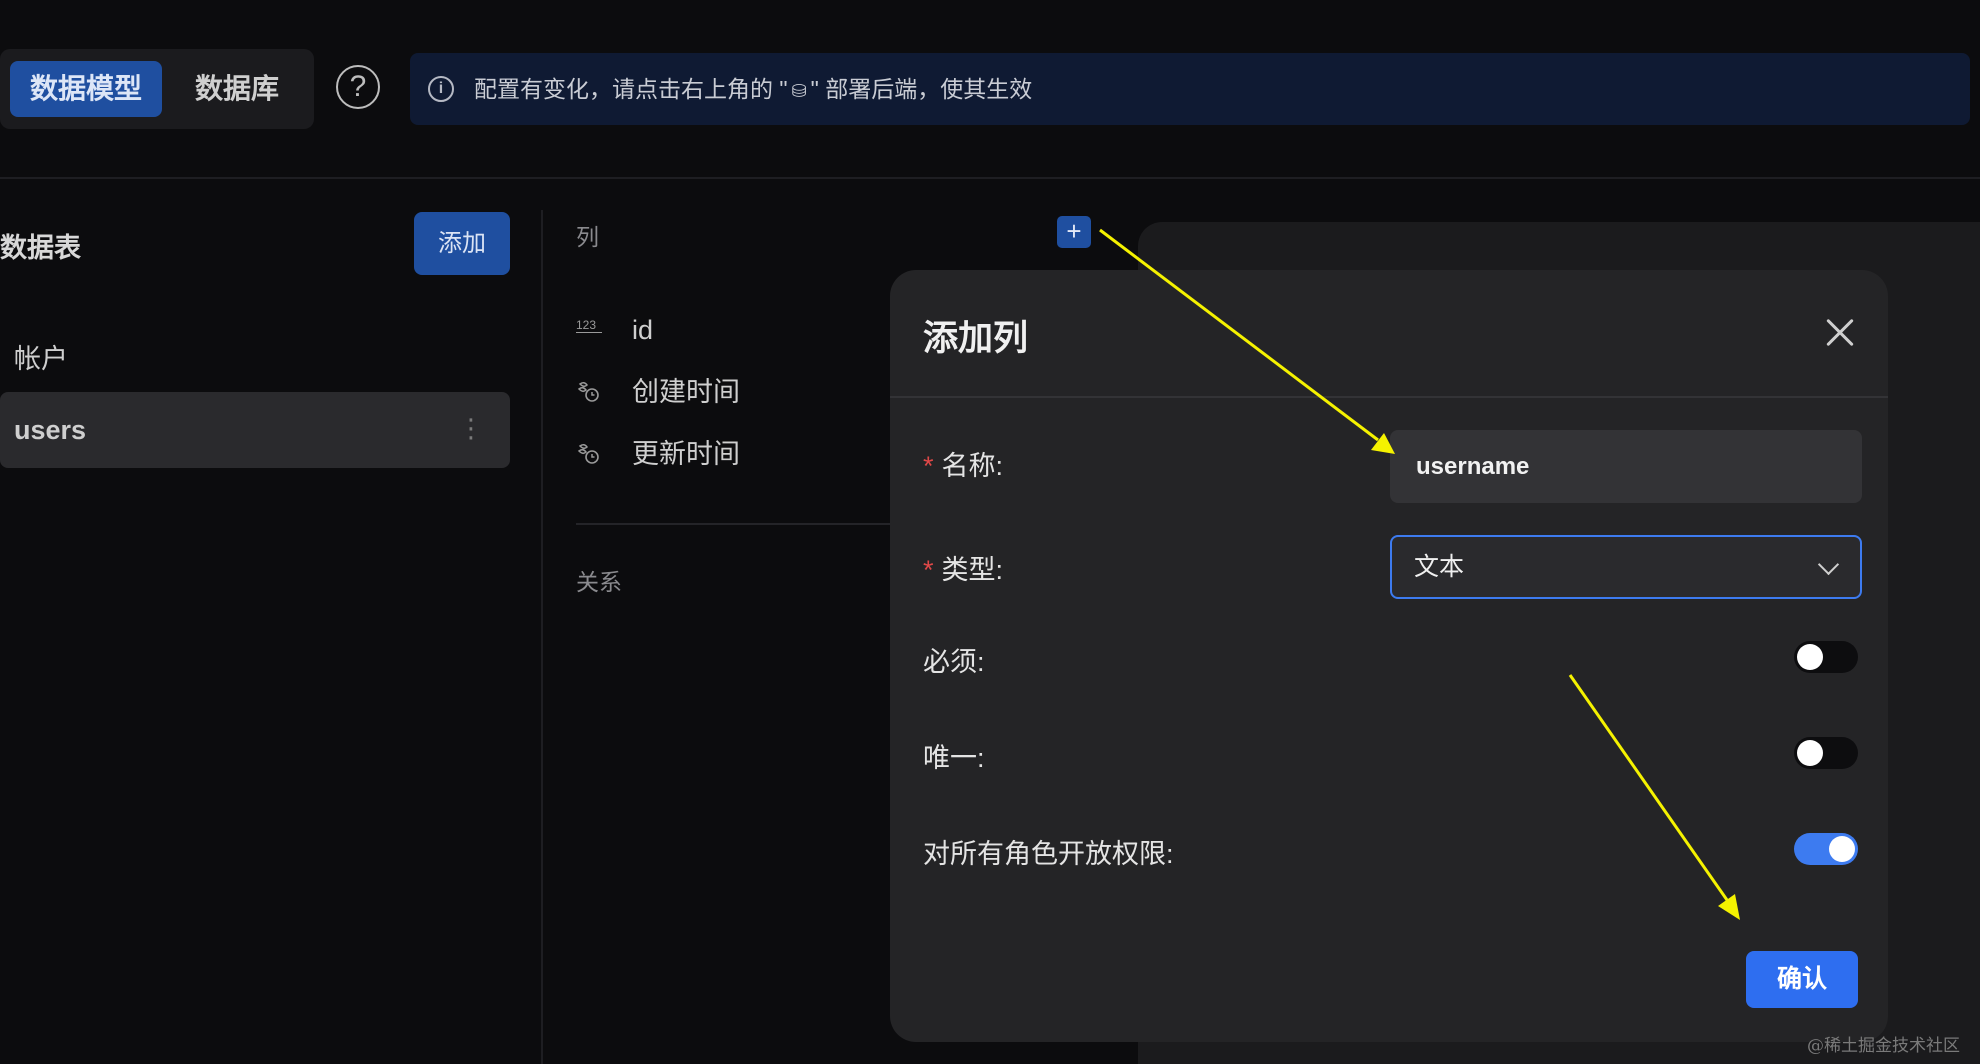  Describe the element at coordinates (441, 89) in the screenshot. I see `info-circle-icon: i` at that location.